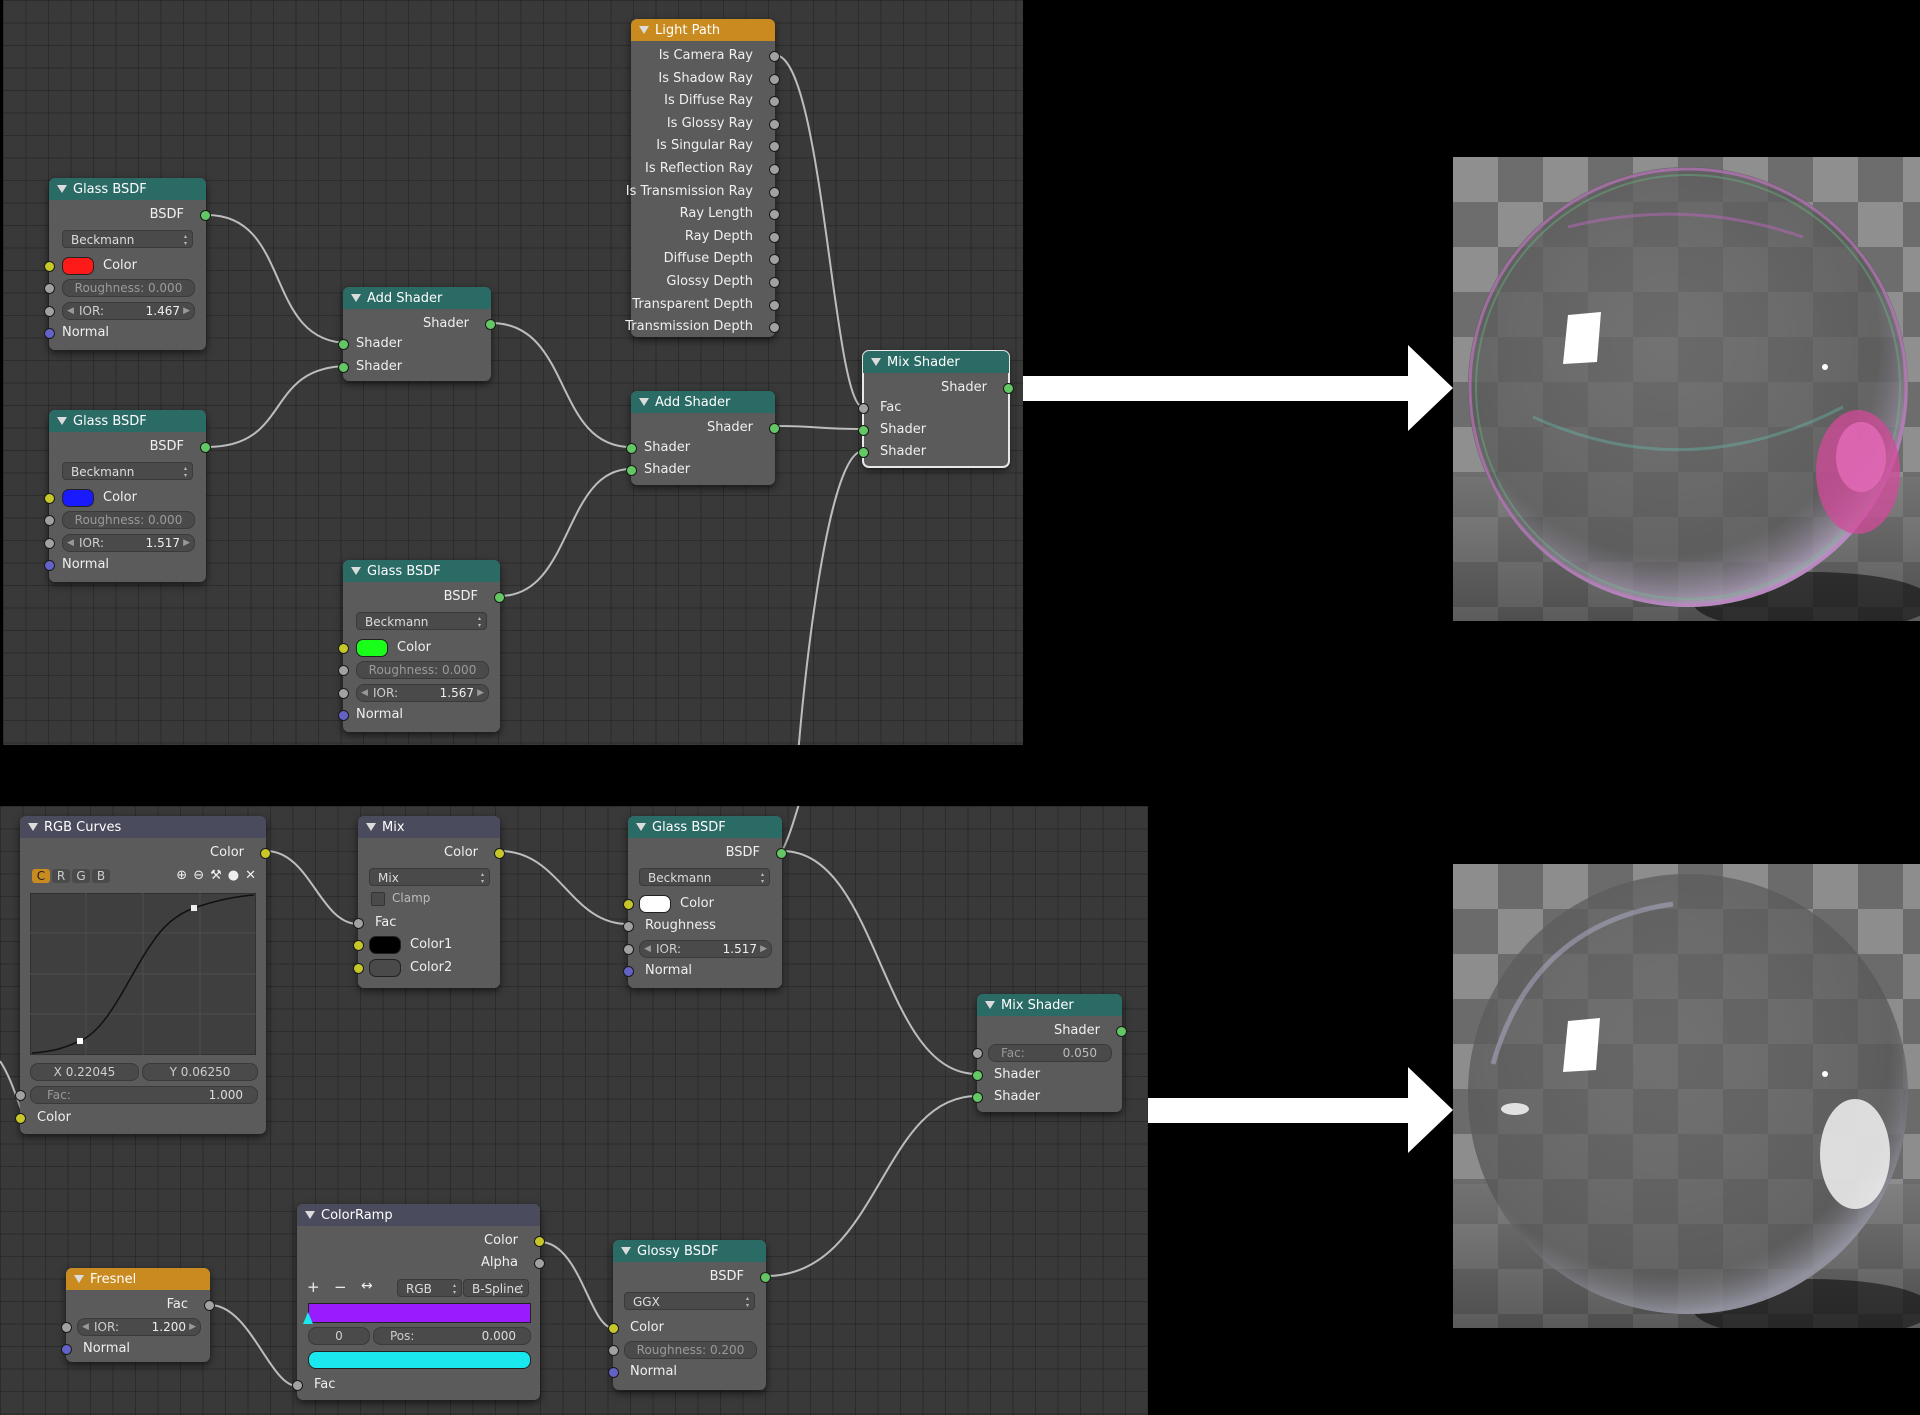 The image size is (1920, 1415). What do you see at coordinates (429, 902) in the screenshot?
I see `mix-rgb-node: Mix Color Mix Clamp Fac Color1 Color2` at bounding box center [429, 902].